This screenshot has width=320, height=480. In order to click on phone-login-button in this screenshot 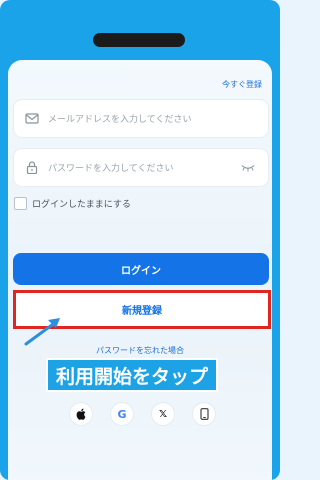, I will do `click(204, 414)`.